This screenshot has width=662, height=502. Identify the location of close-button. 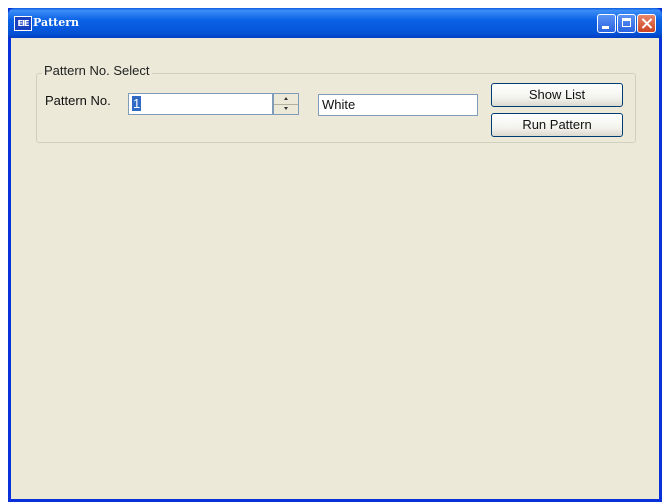
(646, 23).